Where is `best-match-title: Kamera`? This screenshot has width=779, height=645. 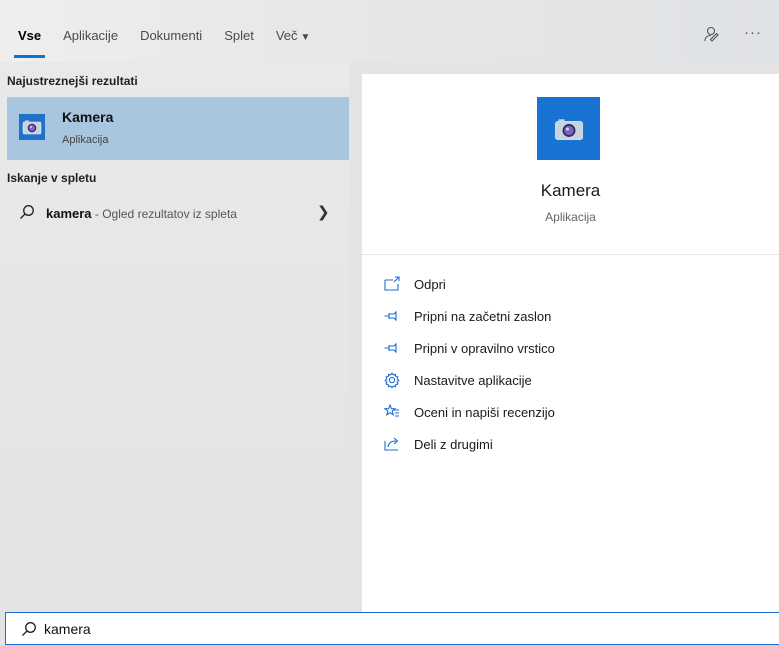
best-match-title: Kamera is located at coordinates (88, 117).